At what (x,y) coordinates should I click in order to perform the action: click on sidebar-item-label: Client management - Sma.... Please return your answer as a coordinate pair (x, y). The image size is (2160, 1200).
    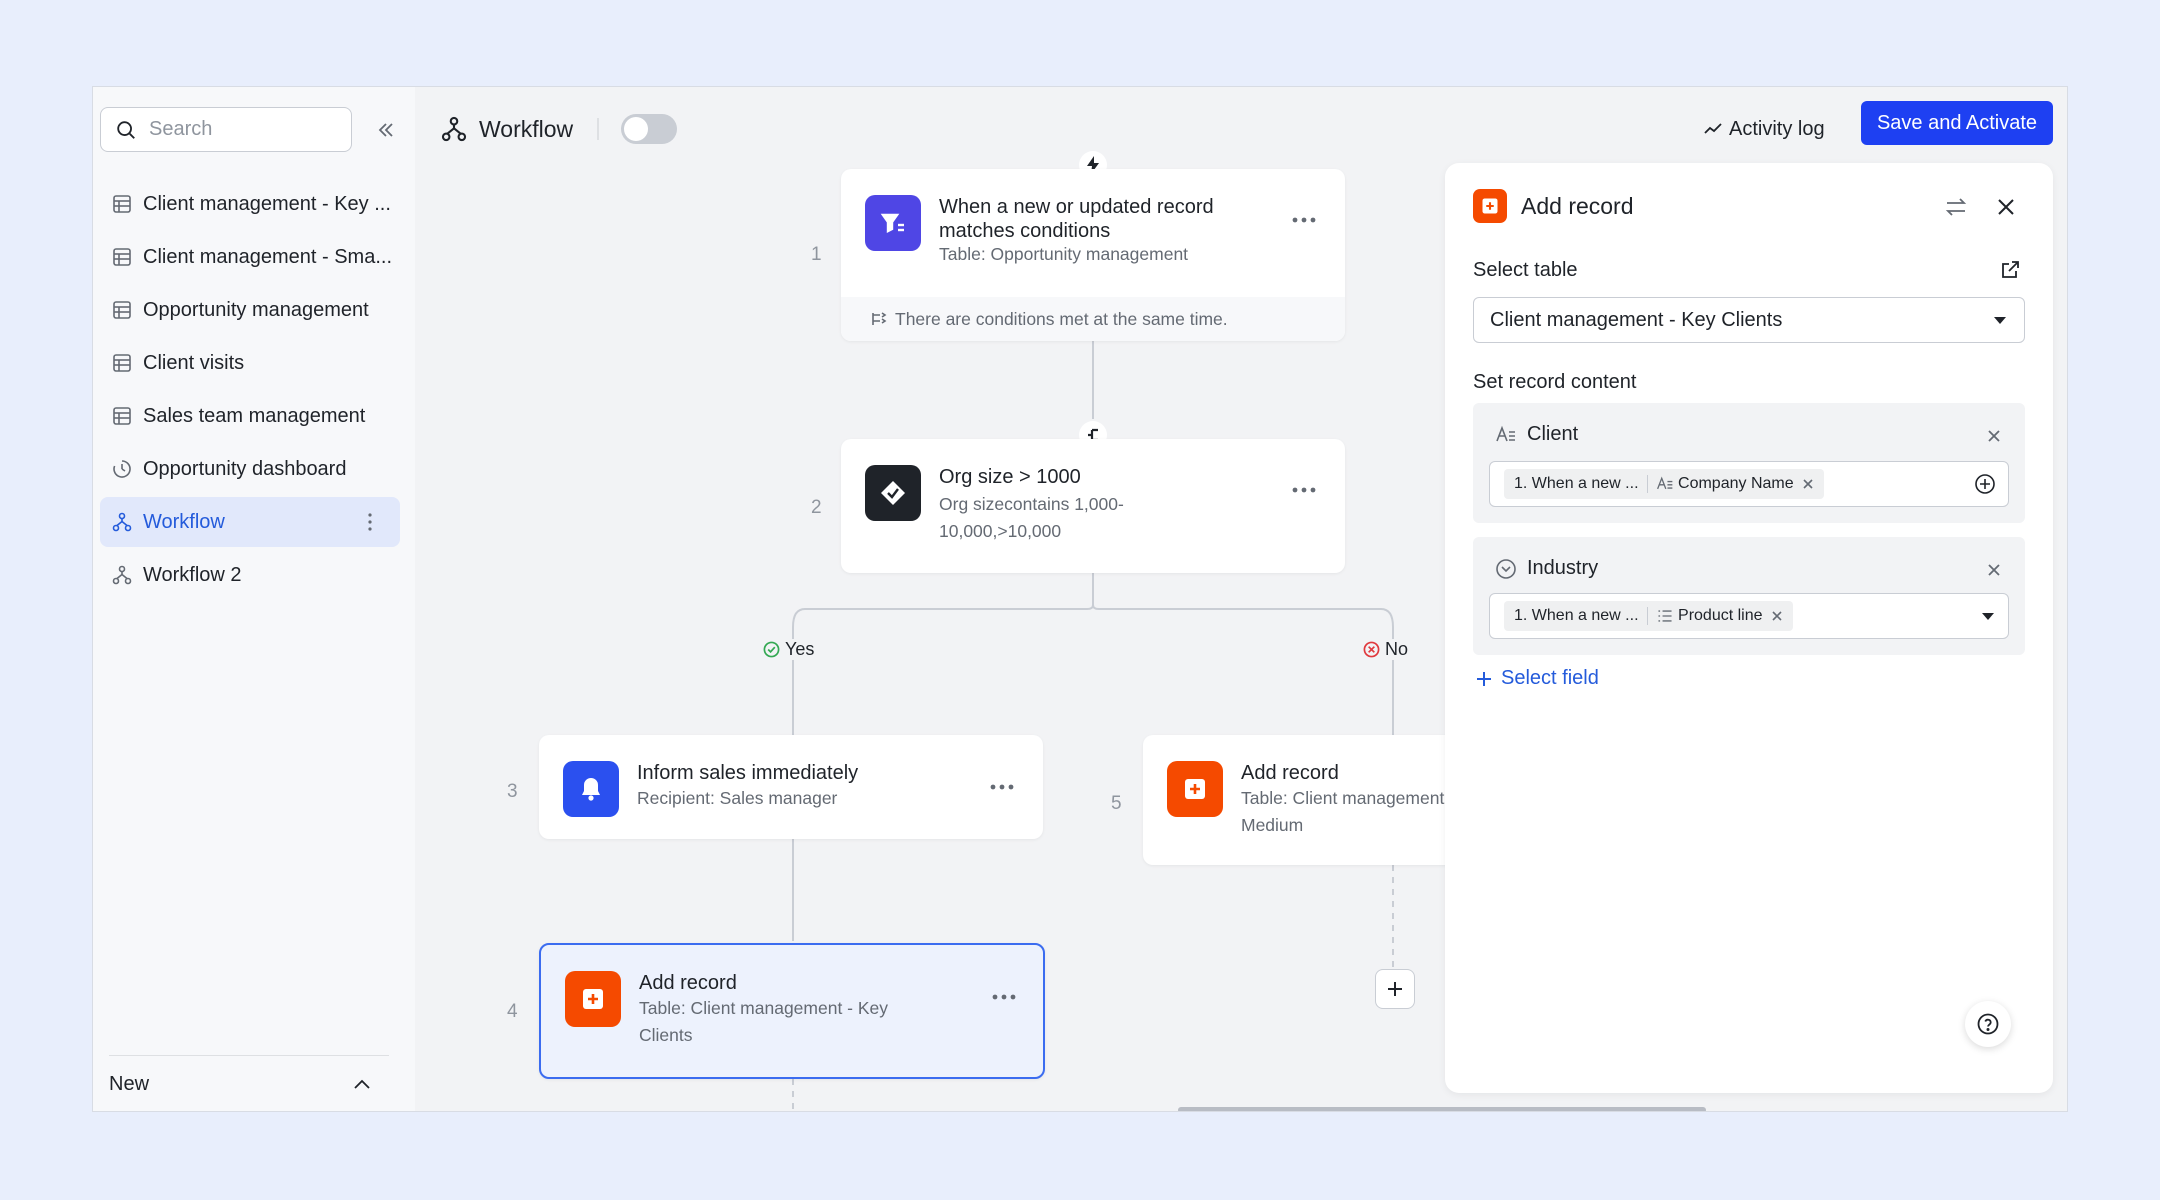
    Looking at the image, I should click on (267, 256).